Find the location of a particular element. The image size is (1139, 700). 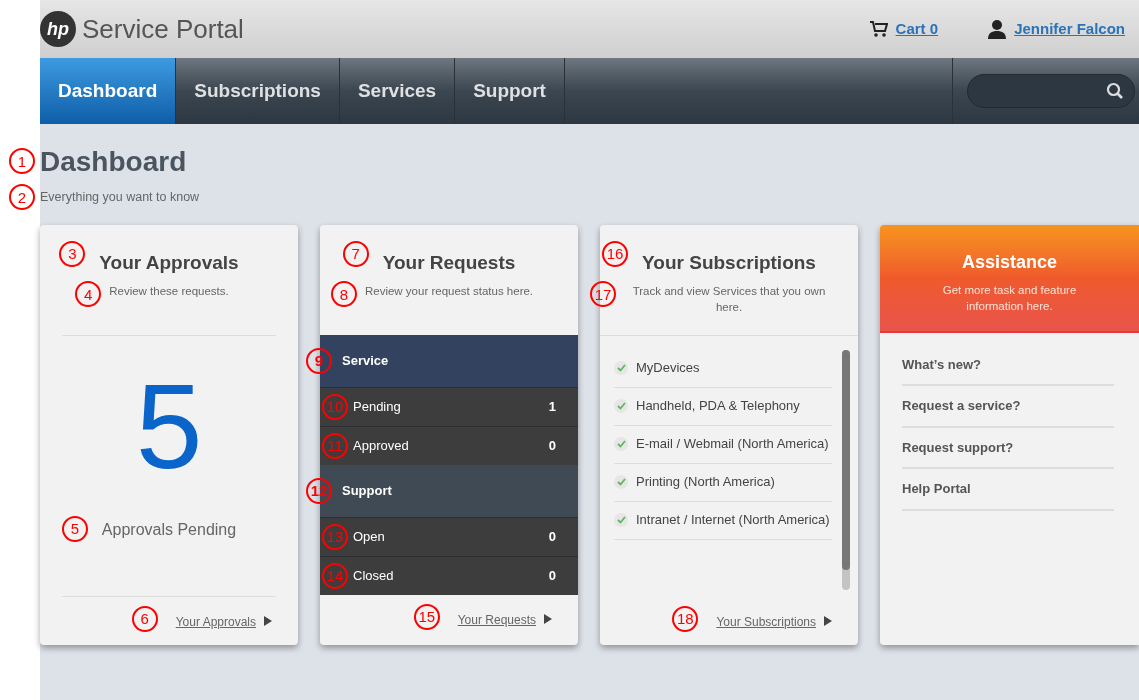

status-count: 1 is located at coordinates (552, 407).